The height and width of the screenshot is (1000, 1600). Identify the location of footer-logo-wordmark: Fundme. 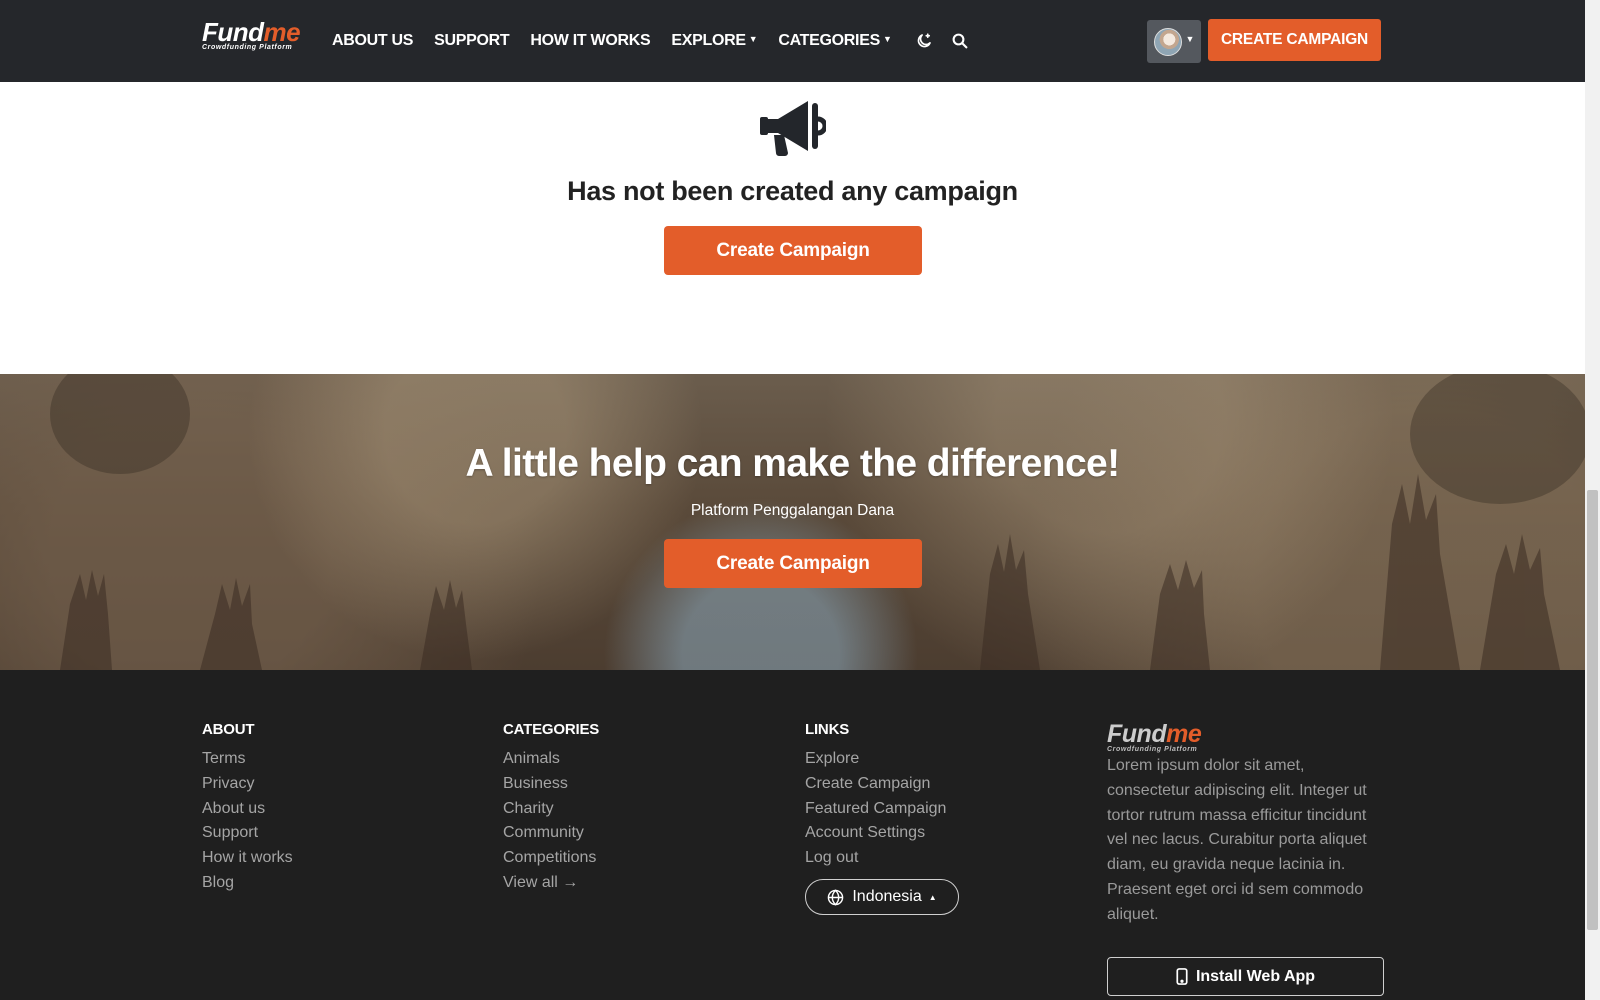
(1154, 734).